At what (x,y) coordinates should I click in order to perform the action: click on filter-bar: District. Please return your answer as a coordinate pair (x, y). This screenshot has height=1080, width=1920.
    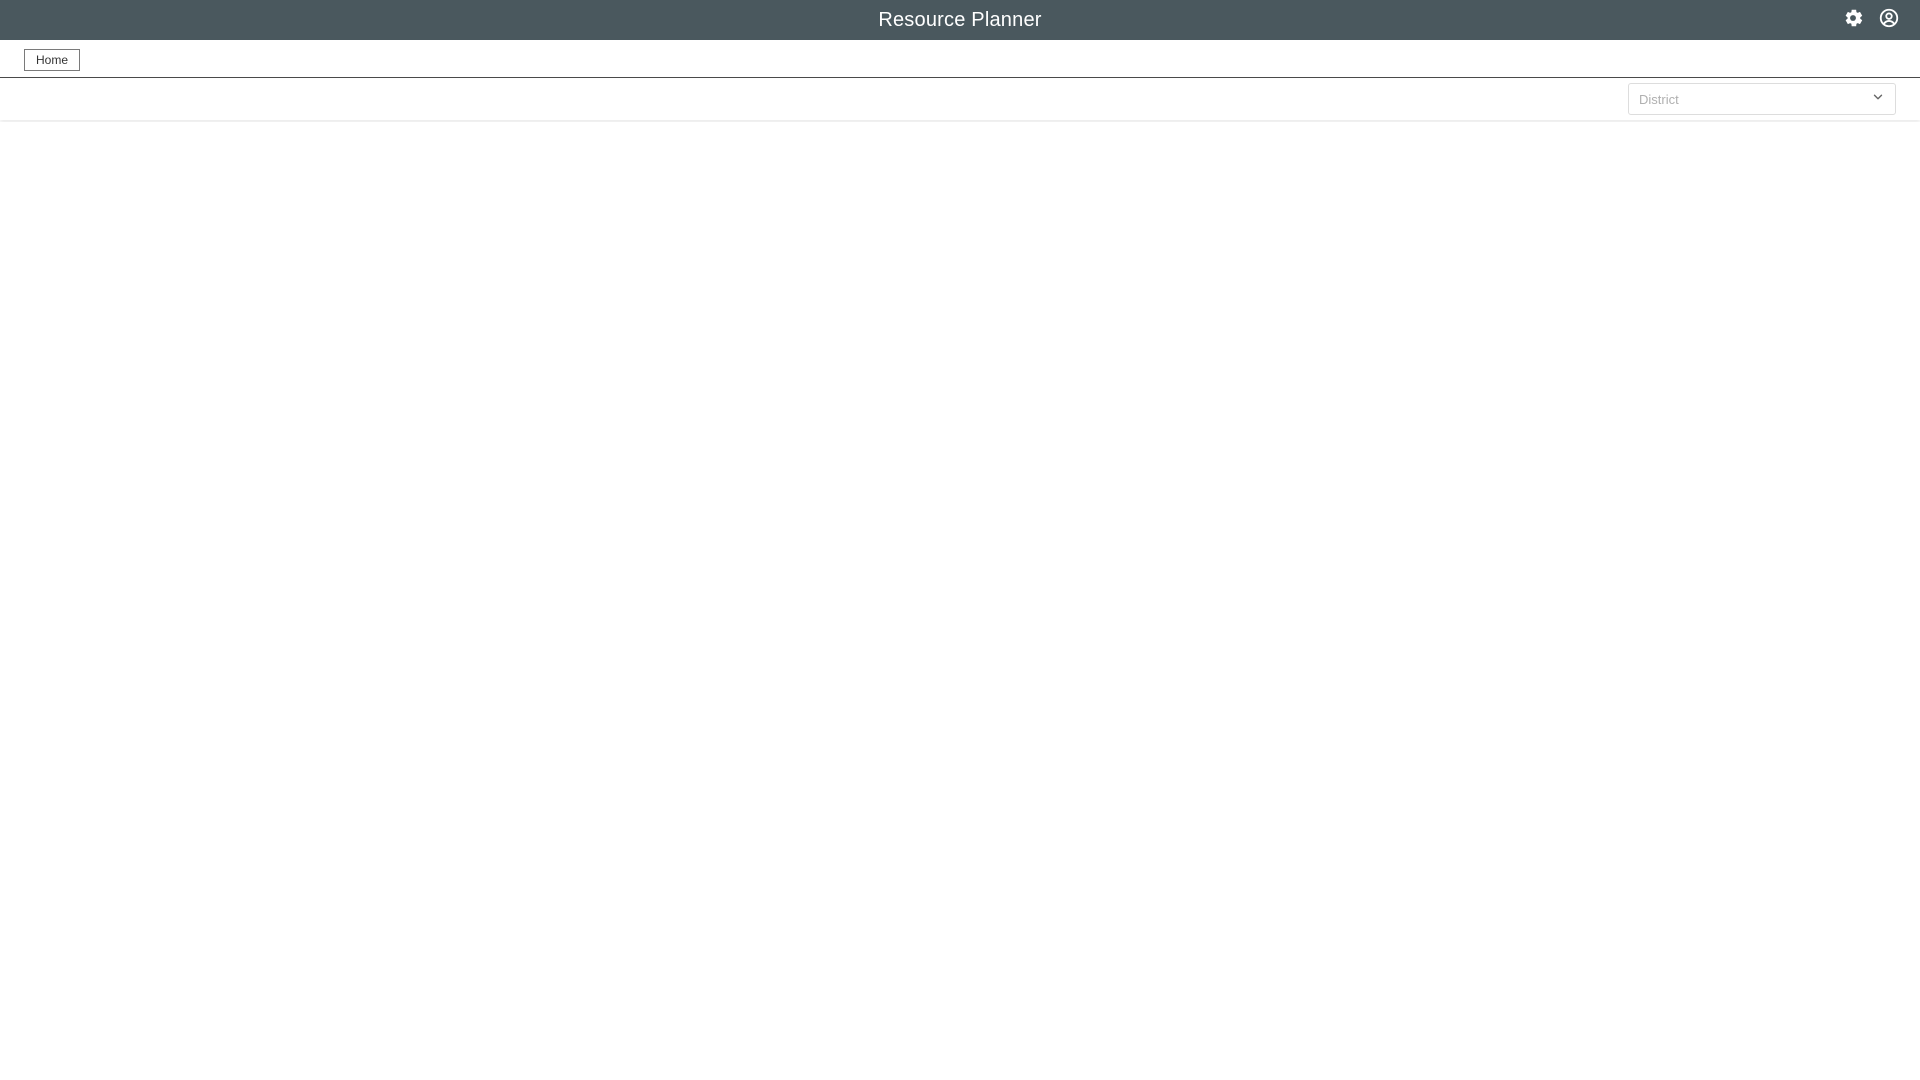
    Looking at the image, I should click on (960, 99).